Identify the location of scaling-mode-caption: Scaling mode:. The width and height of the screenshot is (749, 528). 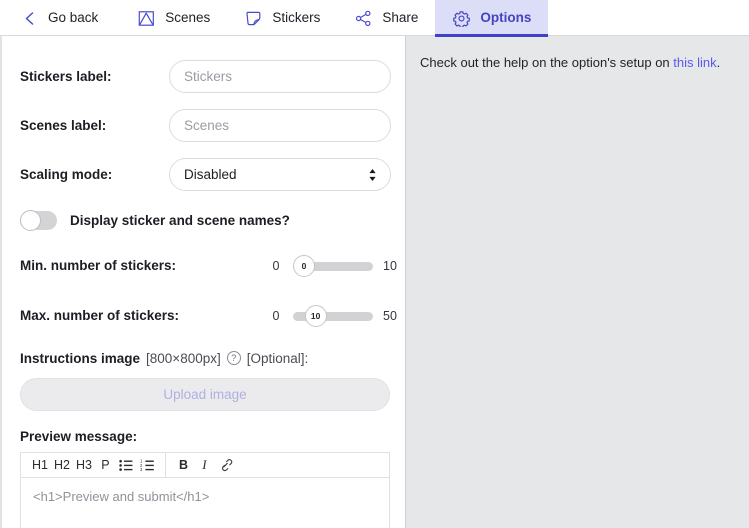
(66, 174).